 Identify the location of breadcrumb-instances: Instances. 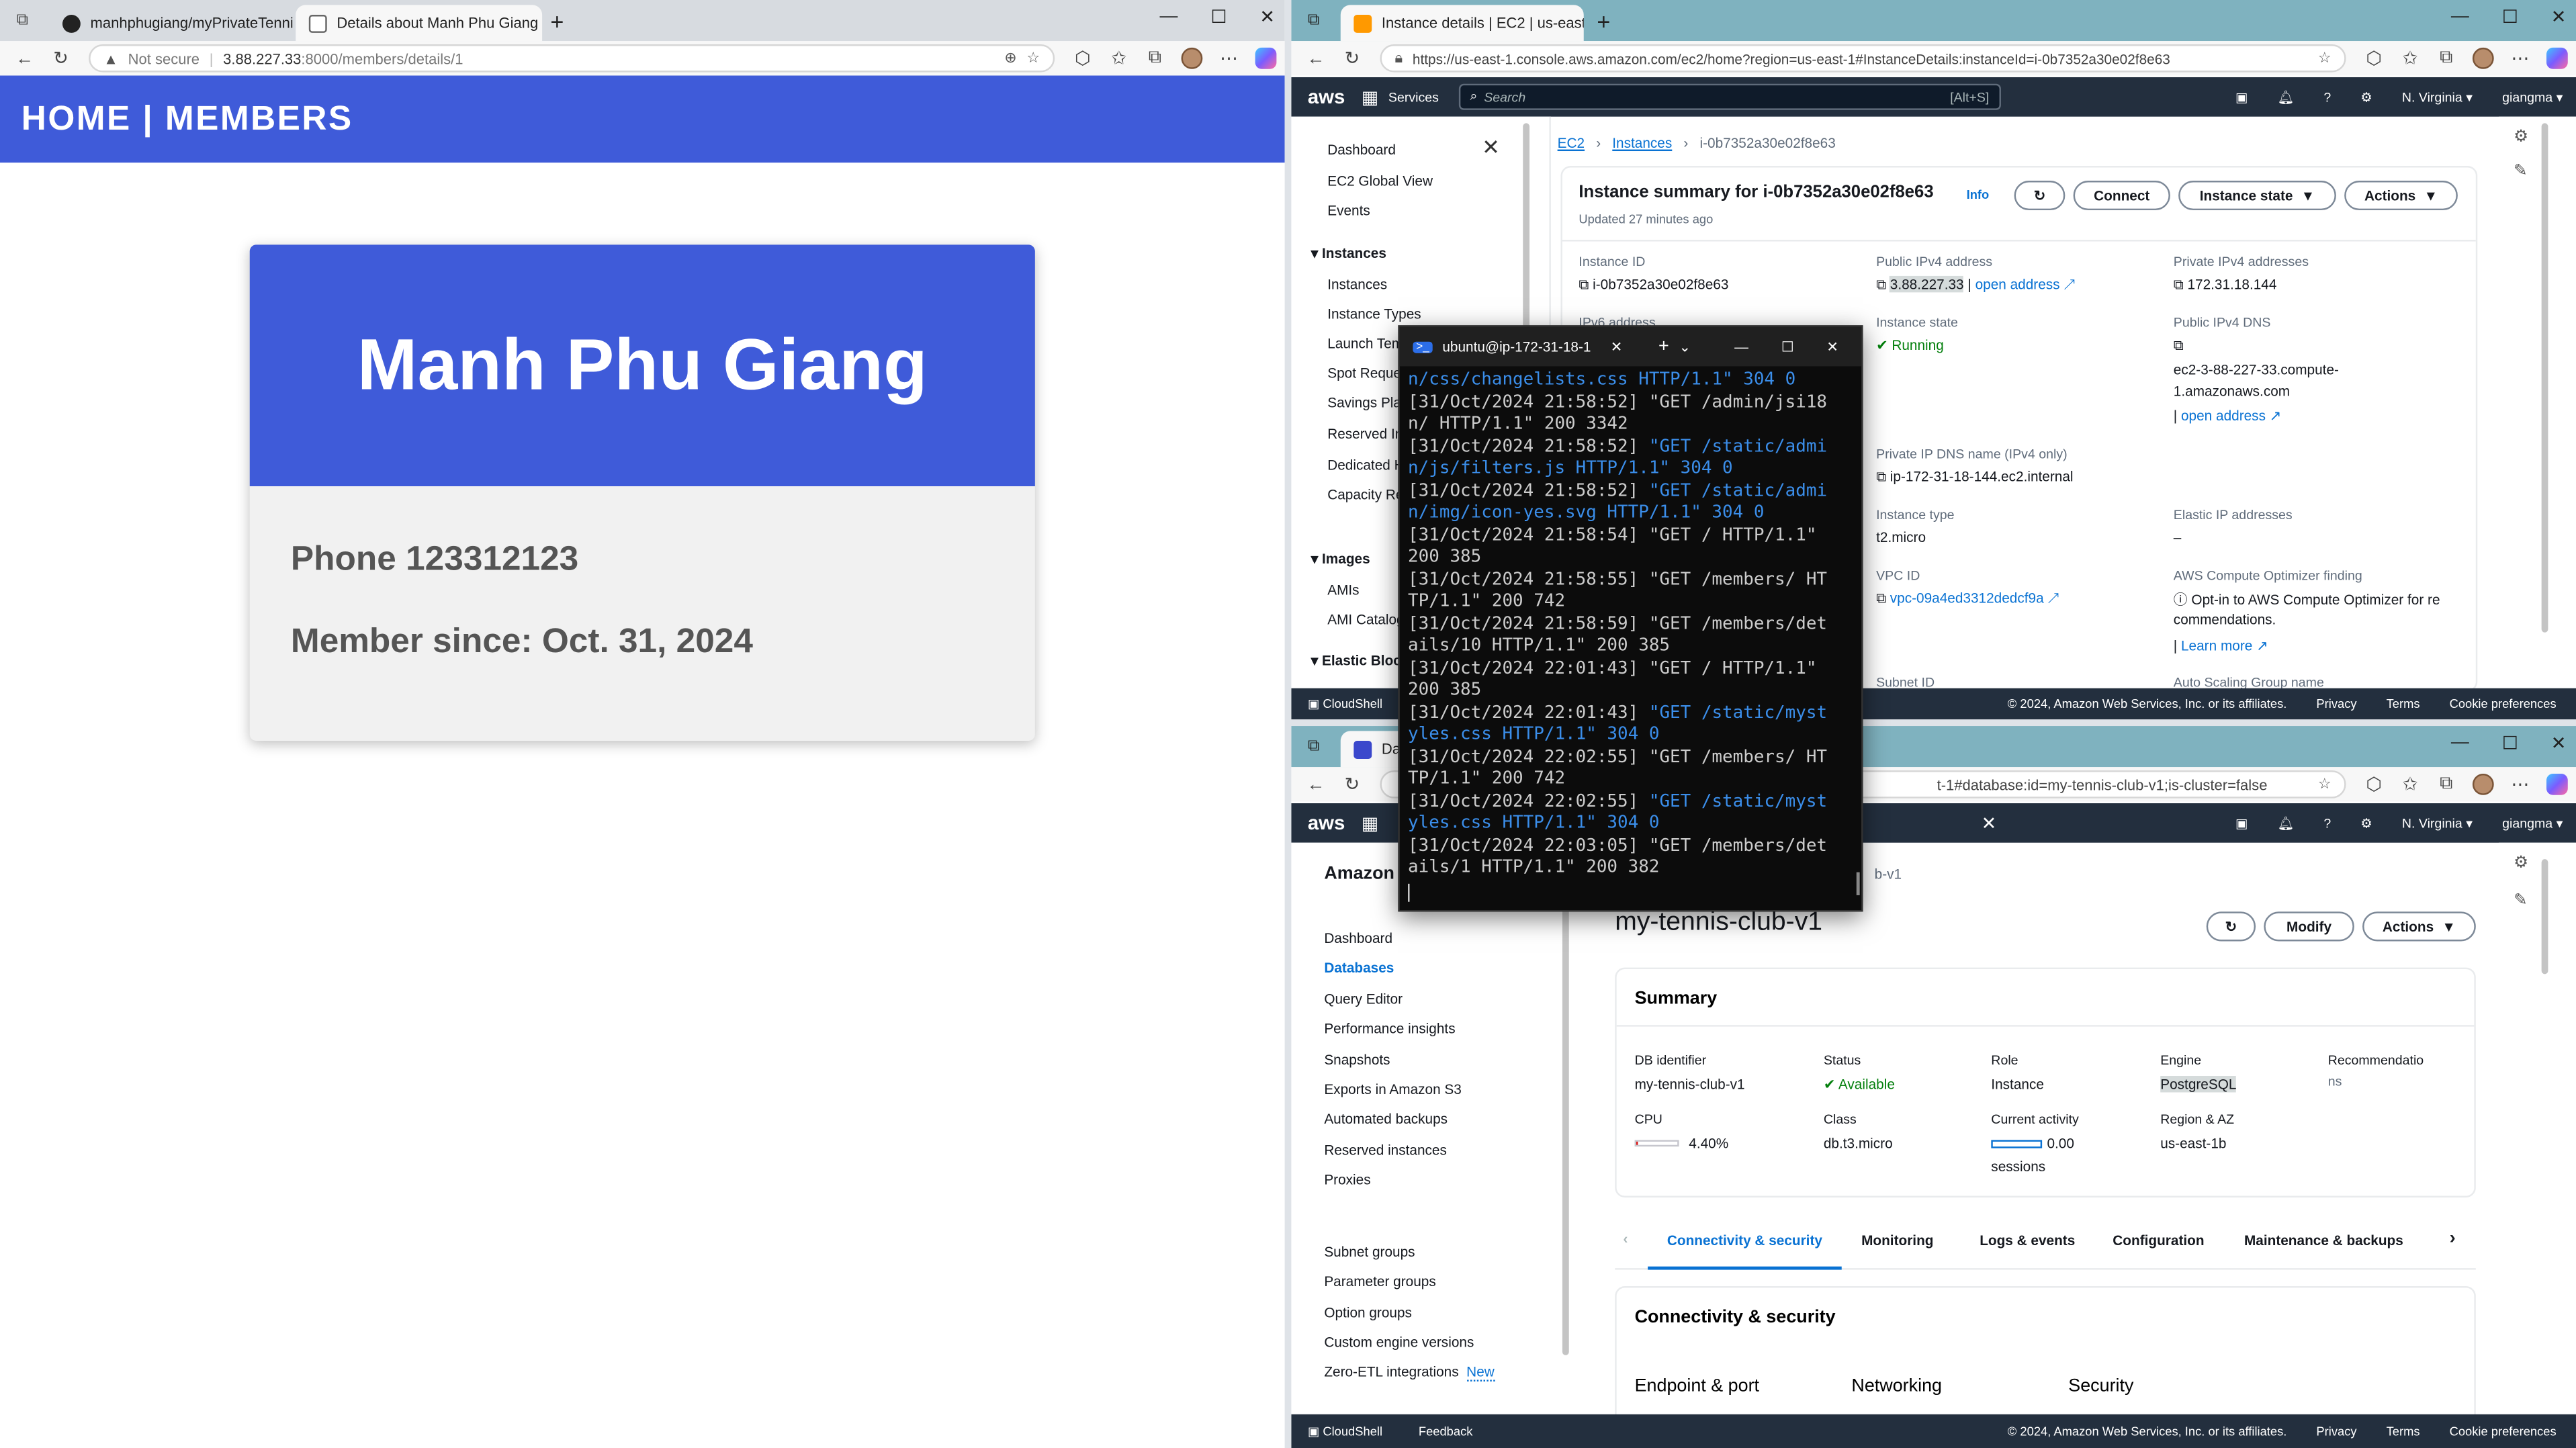
(1642, 143).